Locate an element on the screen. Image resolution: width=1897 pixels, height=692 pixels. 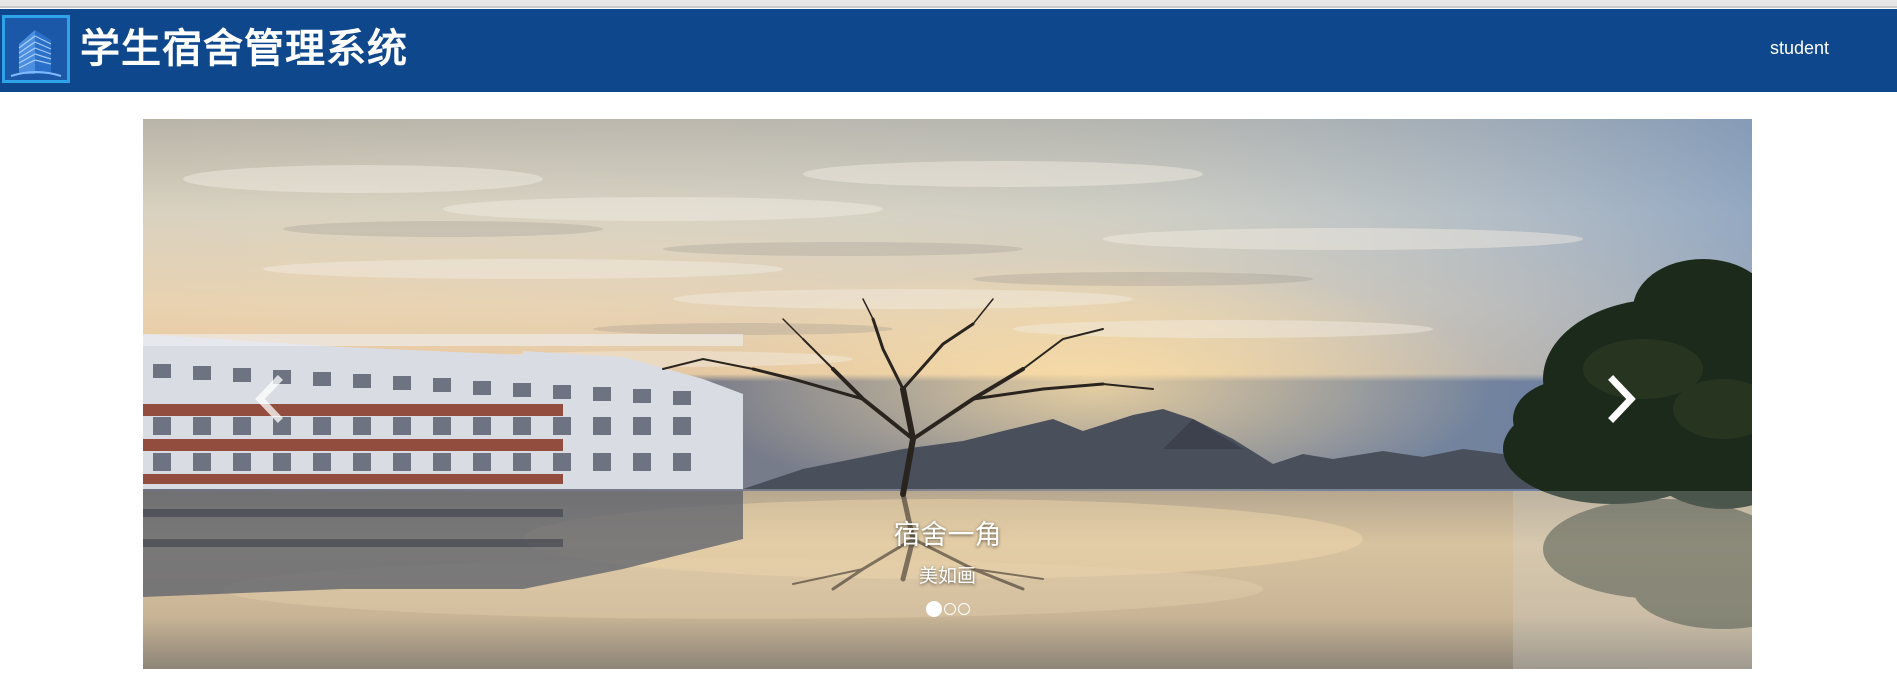
carousel-indicators is located at coordinates (947, 609).